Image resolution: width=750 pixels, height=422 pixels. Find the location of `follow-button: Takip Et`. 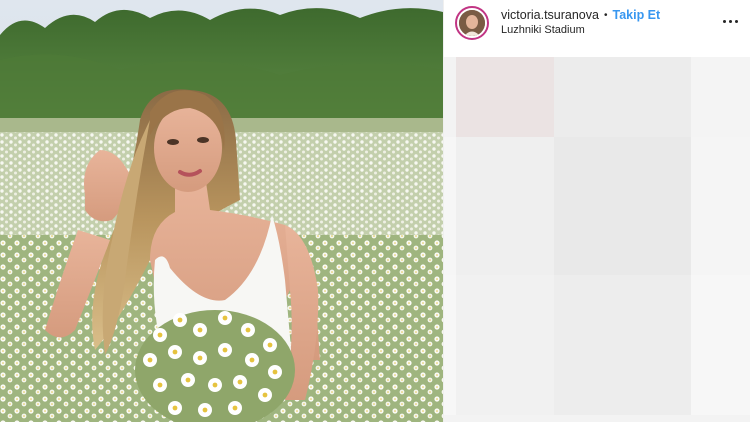

follow-button: Takip Et is located at coordinates (636, 15).